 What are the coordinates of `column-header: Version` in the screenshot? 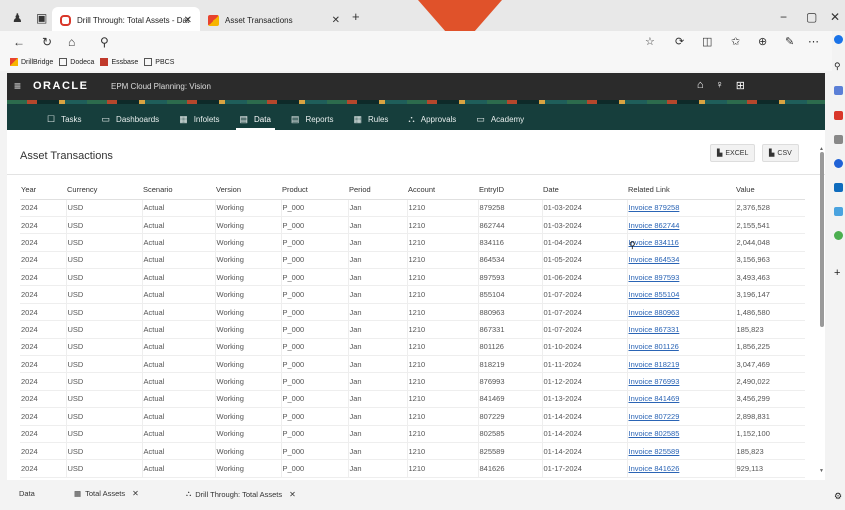 It's located at (248, 190).